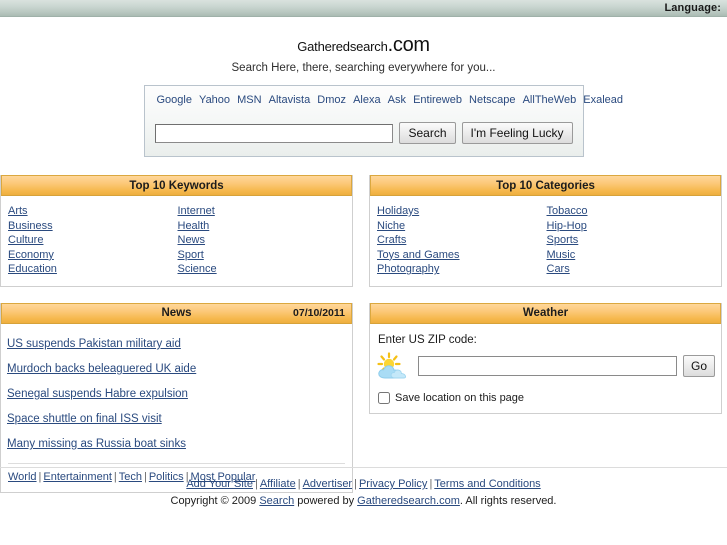 The height and width of the screenshot is (545, 727). I want to click on keyword-link-business: Business, so click(30, 226).